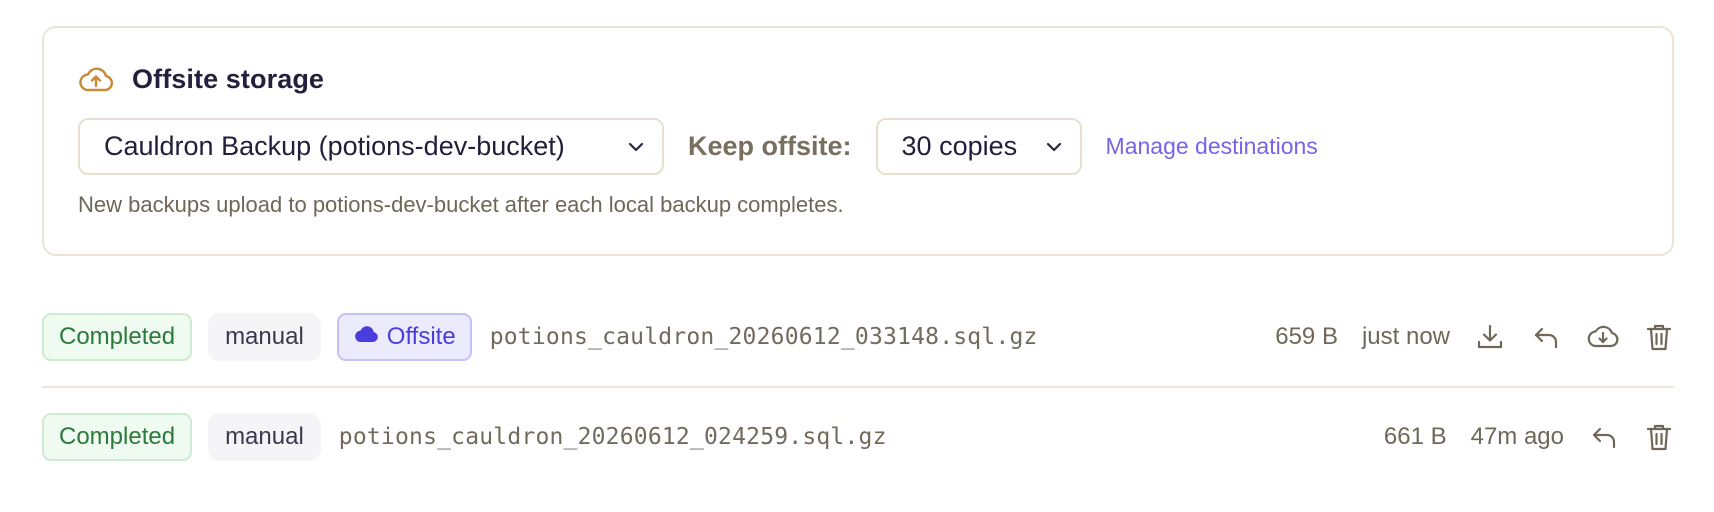  I want to click on manage-destinations-link: Manage destinations, so click(1212, 146).